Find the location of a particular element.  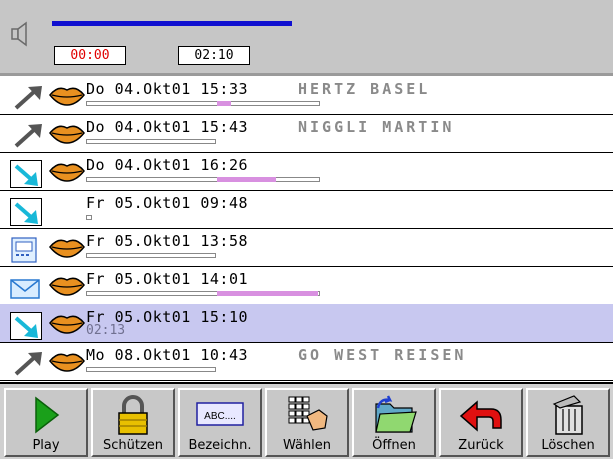

delete-button-label: Löschen is located at coordinates (568, 445).